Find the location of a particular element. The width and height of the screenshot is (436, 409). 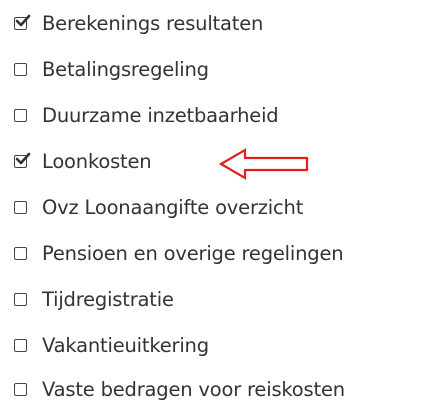

checklist-item-berekenings-resultaten: Berekenings resultaten is located at coordinates (138, 23).